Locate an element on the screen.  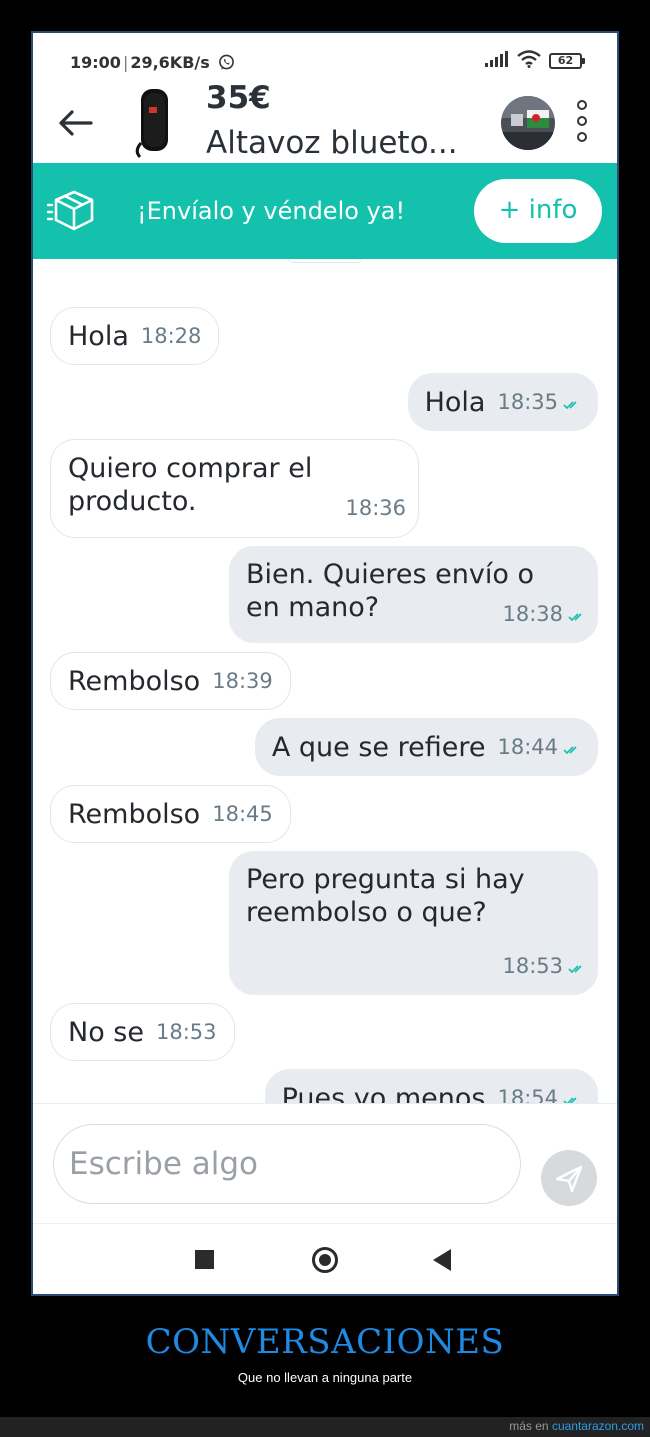
status-right: 62 is located at coordinates (535, 61).